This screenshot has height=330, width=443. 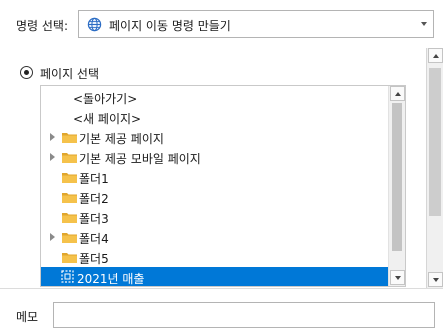 What do you see at coordinates (107, 119) in the screenshot?
I see `tree-item-label: <새 페이지>` at bounding box center [107, 119].